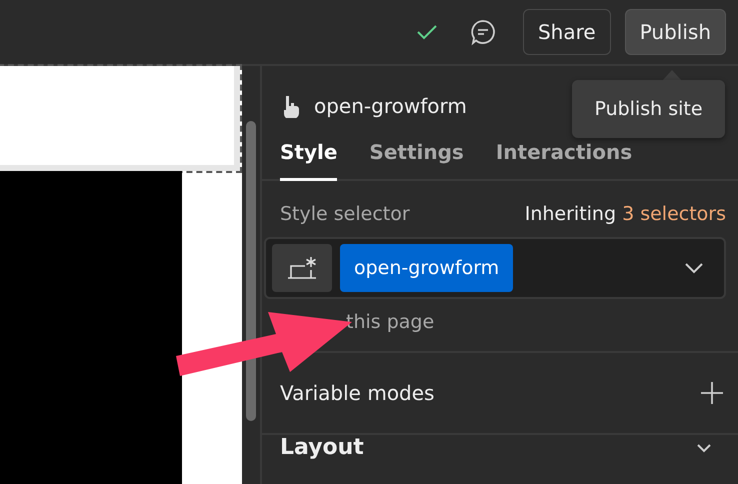 This screenshot has width=738, height=484. I want to click on element-name: open-growform, so click(390, 106).